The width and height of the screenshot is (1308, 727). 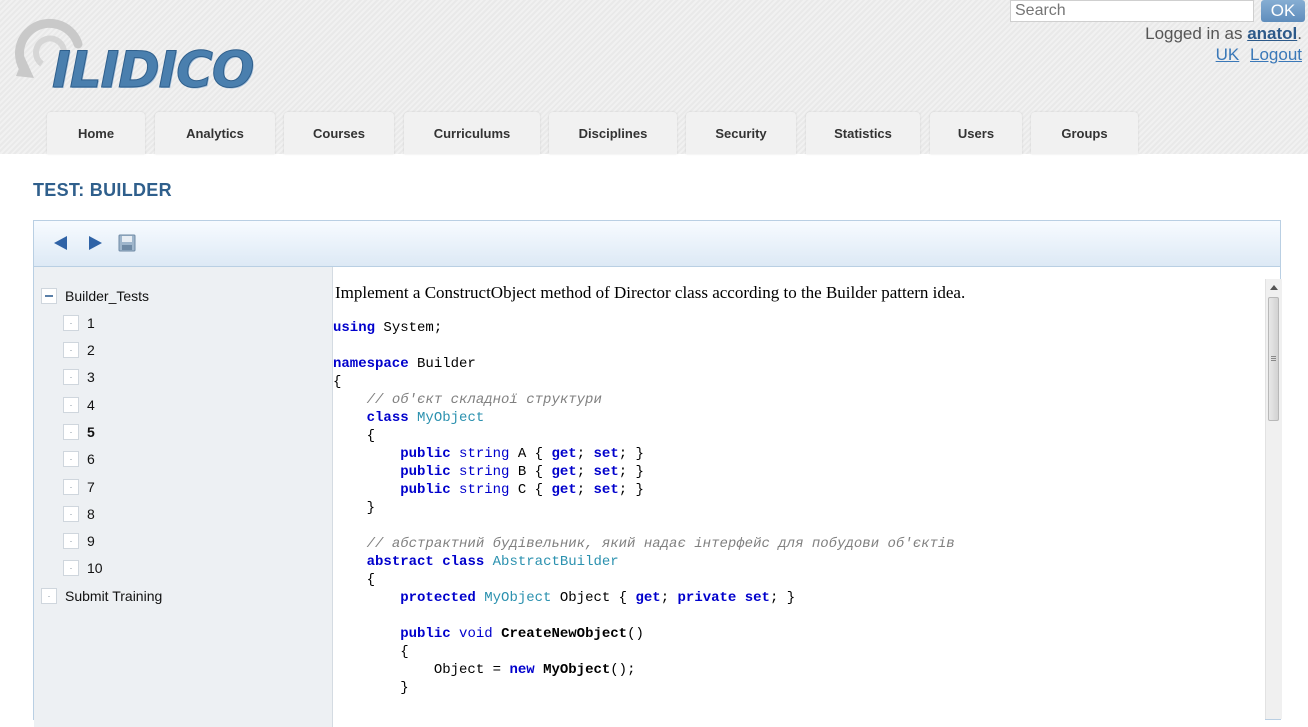 What do you see at coordinates (96, 133) in the screenshot?
I see `tab-home: Home` at bounding box center [96, 133].